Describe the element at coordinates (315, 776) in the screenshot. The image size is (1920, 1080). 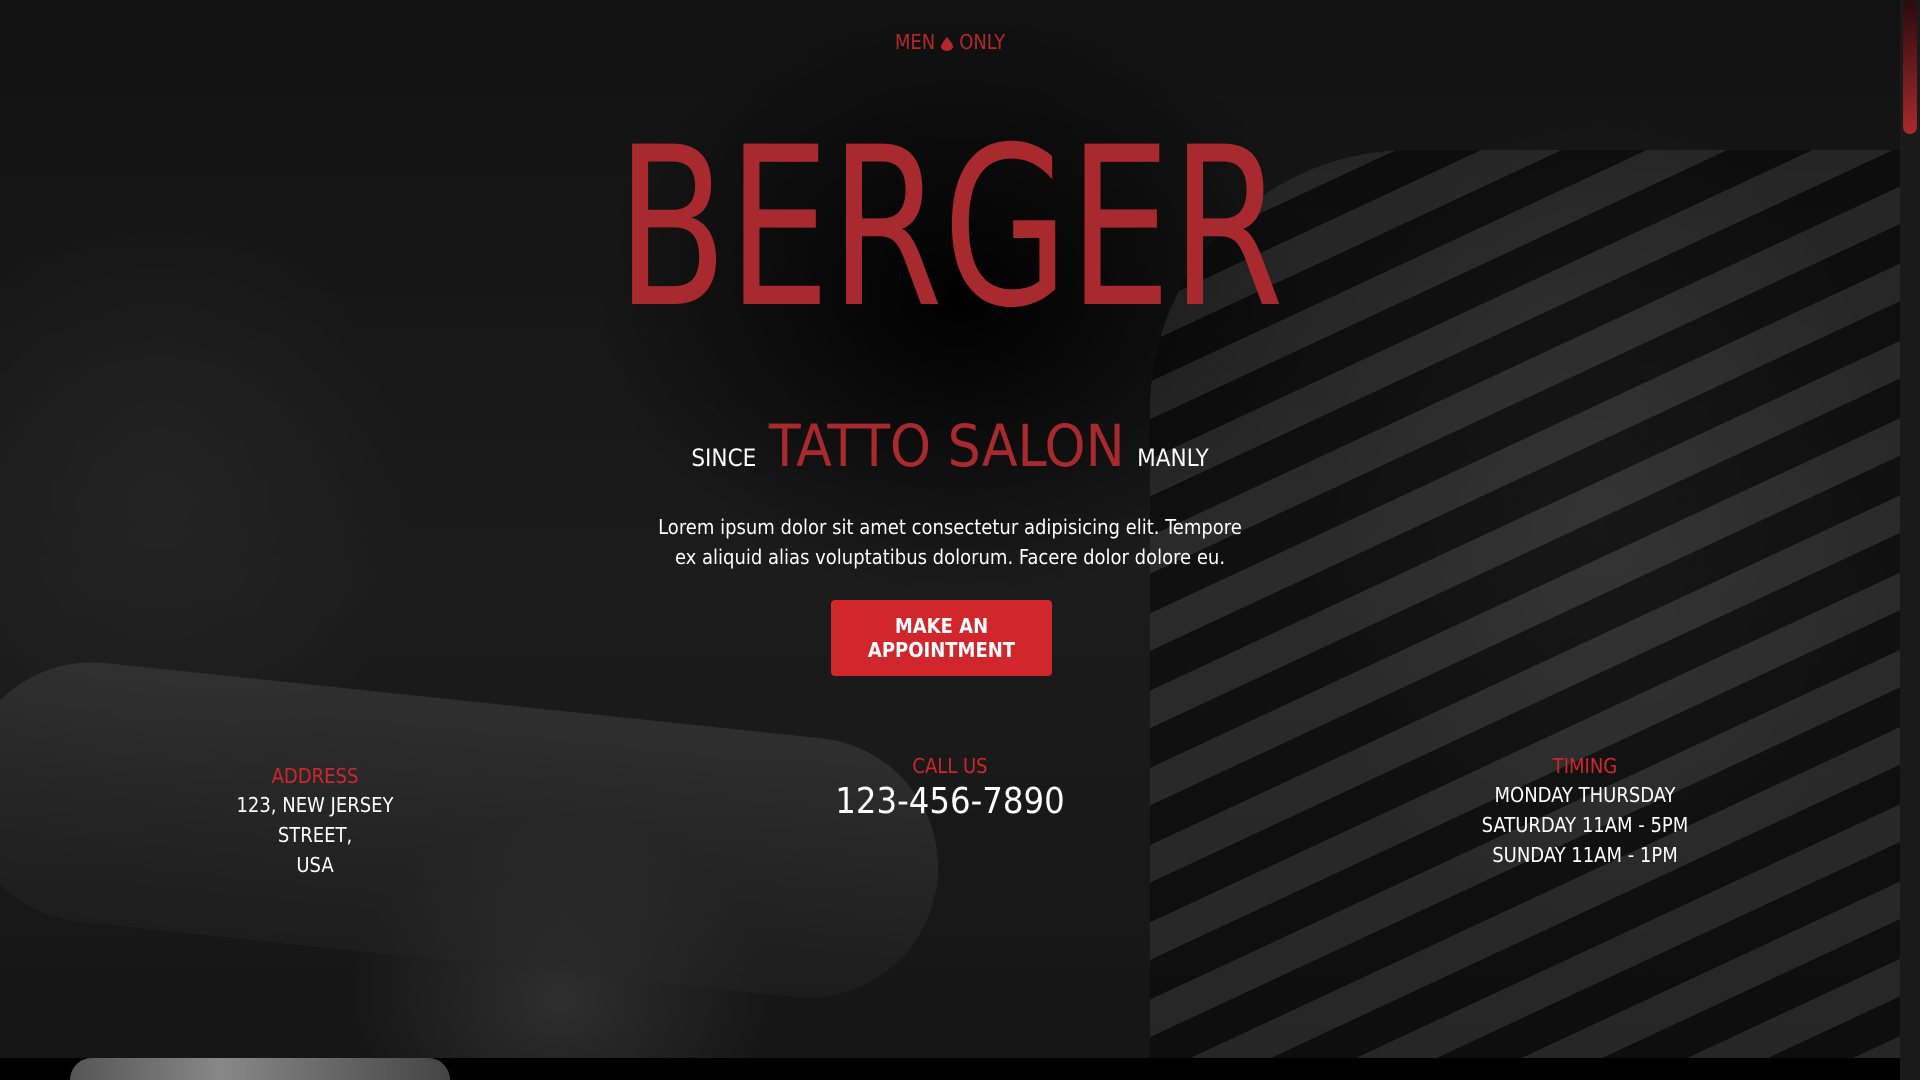
I see `address-label: ADDRESS` at that location.